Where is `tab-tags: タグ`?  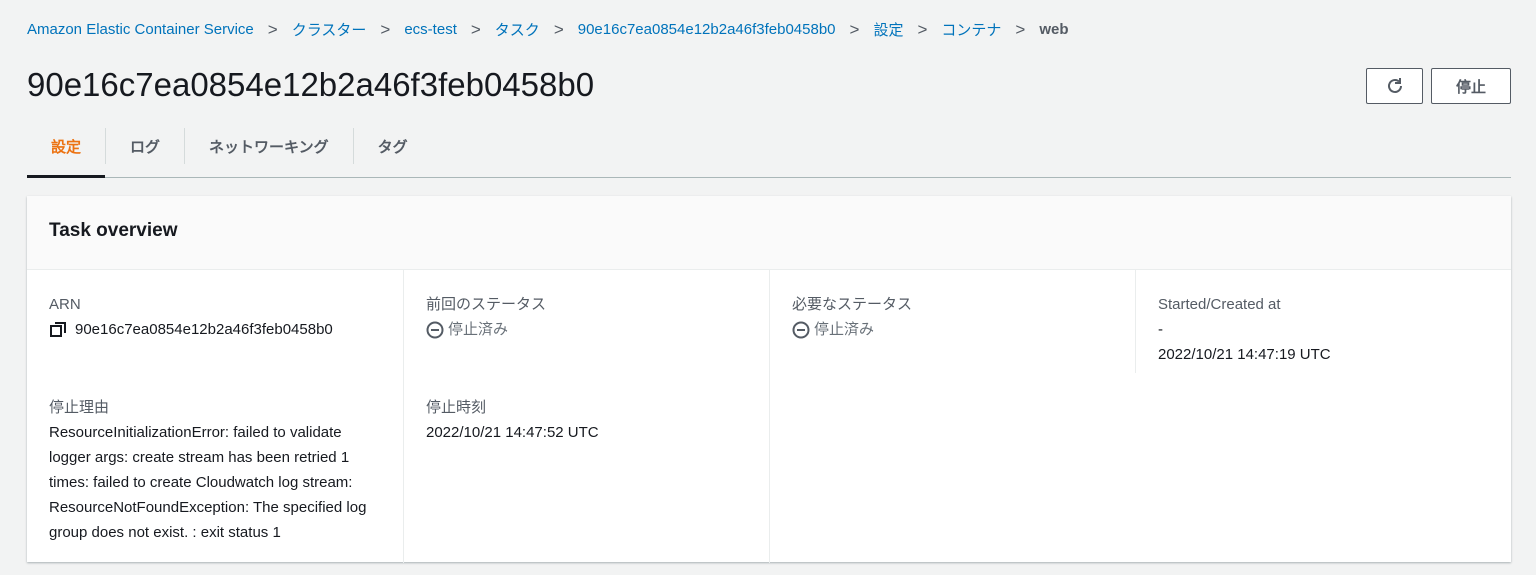
tab-tags: タグ is located at coordinates (392, 146).